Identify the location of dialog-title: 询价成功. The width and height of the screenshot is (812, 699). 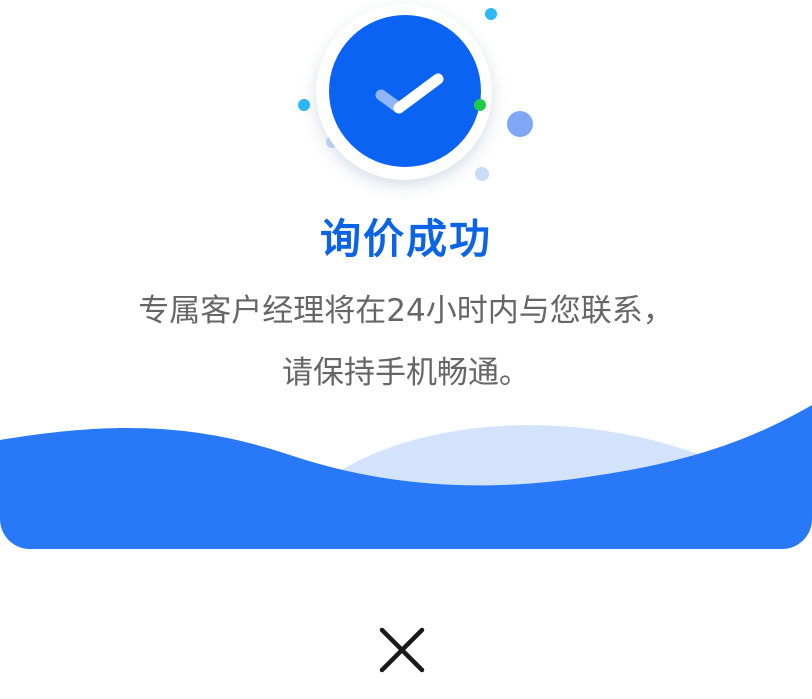
(406, 239).